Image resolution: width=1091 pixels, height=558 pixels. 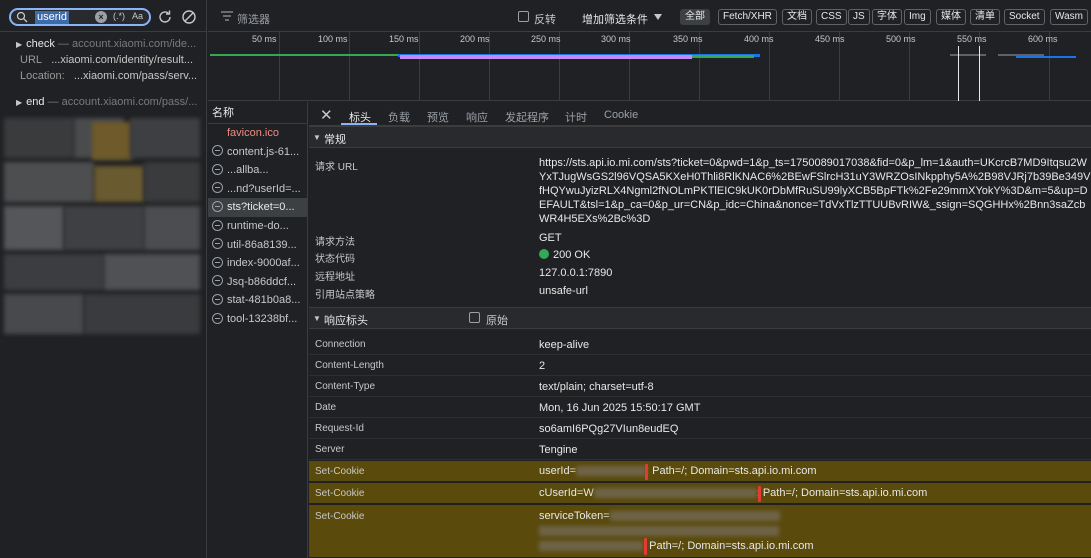 I want to click on referrer-policy-label: 引用站点策略, so click(x=345, y=295).